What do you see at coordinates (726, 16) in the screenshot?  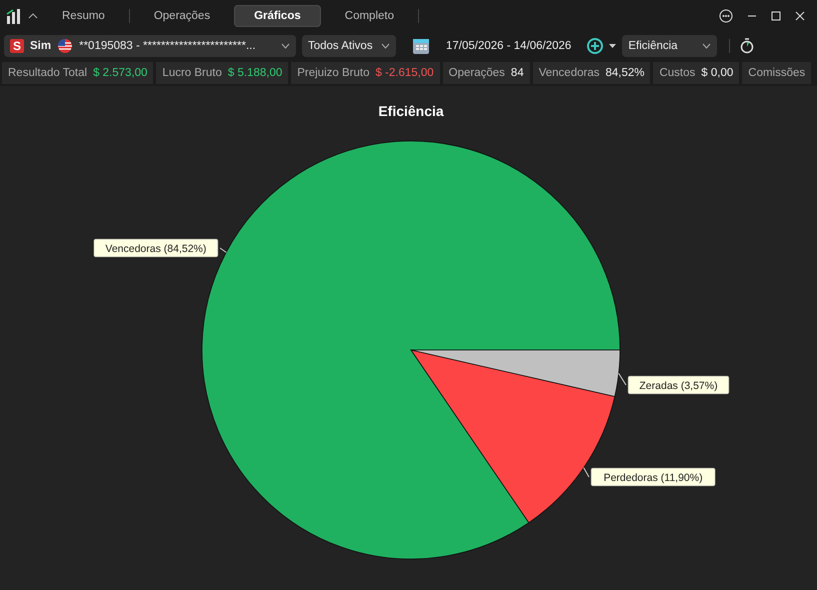 I see `more-options-icon` at bounding box center [726, 16].